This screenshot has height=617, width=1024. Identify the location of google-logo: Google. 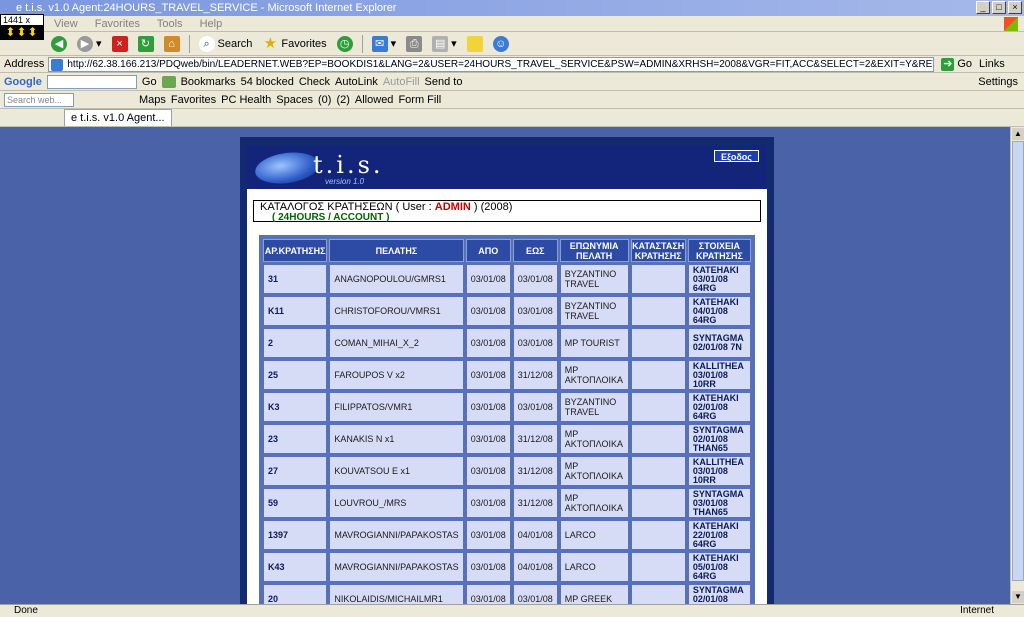
(23, 82).